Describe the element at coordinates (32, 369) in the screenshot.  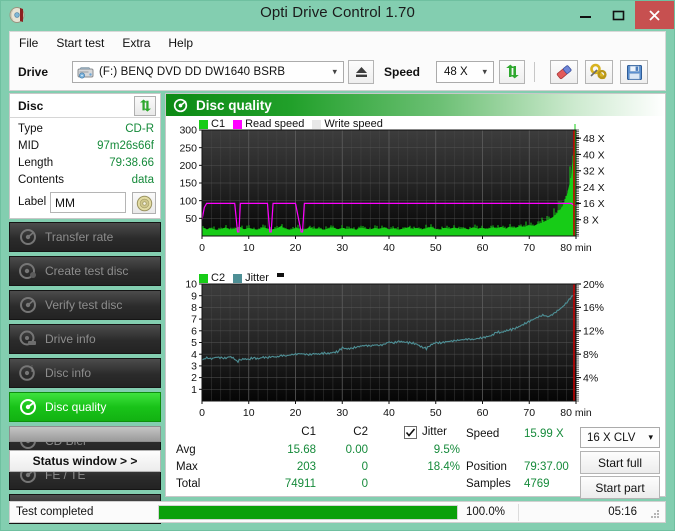
I see `svg-text: i` at that location.